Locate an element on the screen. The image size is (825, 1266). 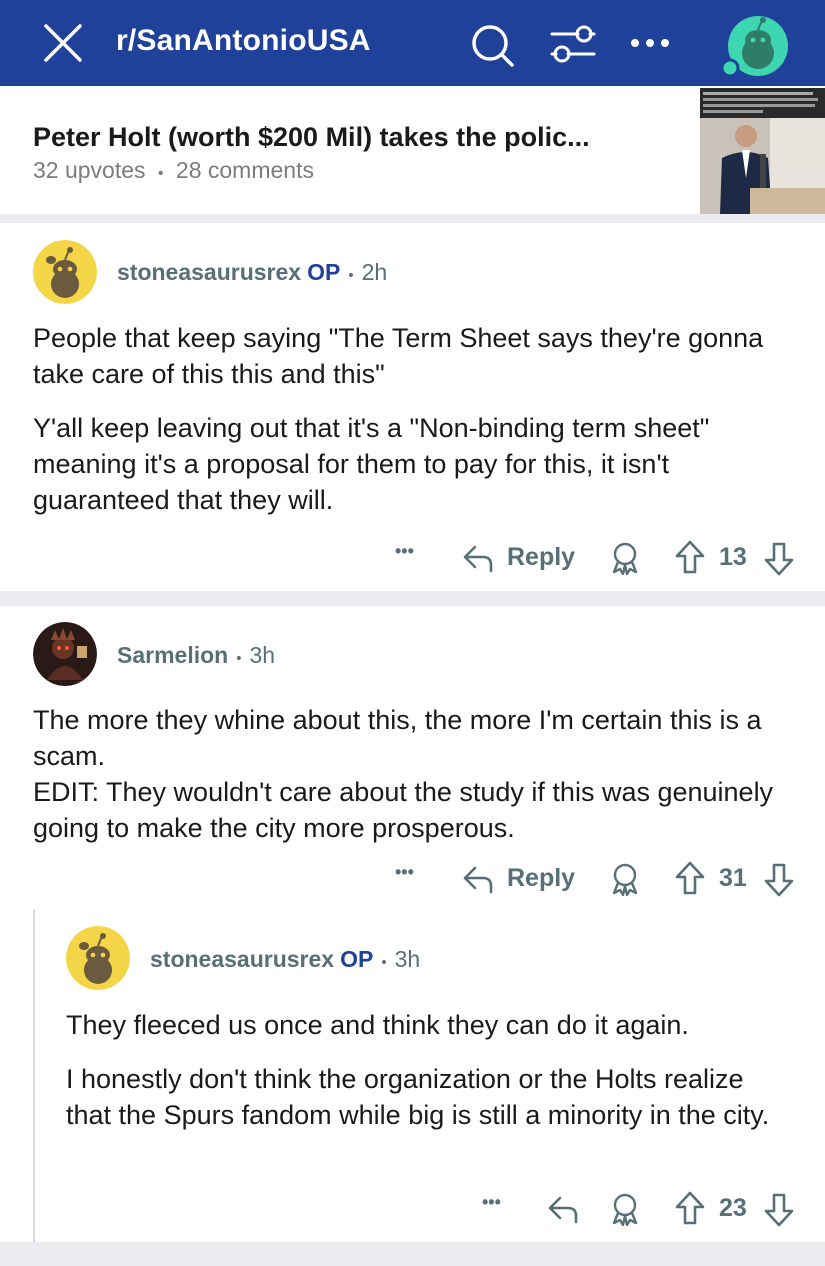
comment-meta: stoneasaurusrex OP • 3h is located at coordinates (285, 959).